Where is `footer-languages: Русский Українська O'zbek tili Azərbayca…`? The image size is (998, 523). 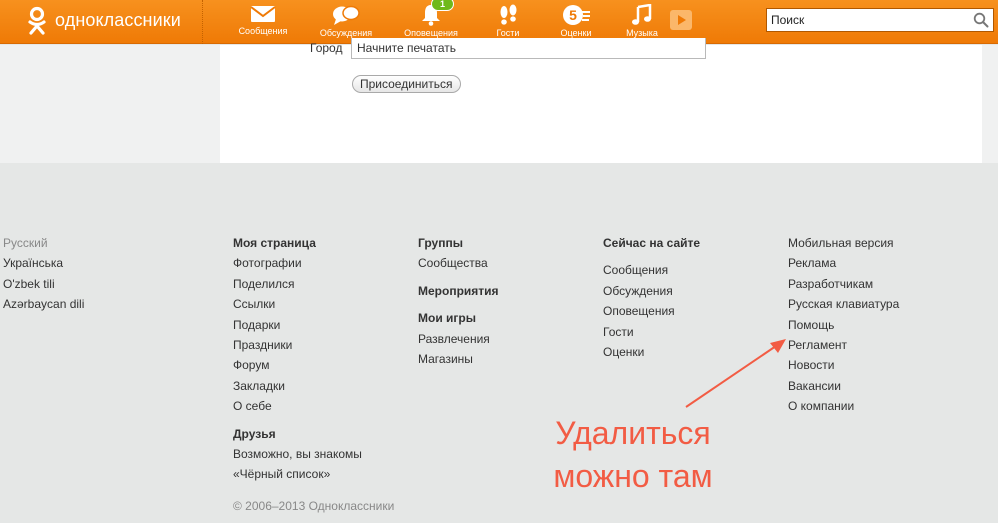 footer-languages: Русский Українська O'zbek tili Azərbayca… is located at coordinates (43, 274).